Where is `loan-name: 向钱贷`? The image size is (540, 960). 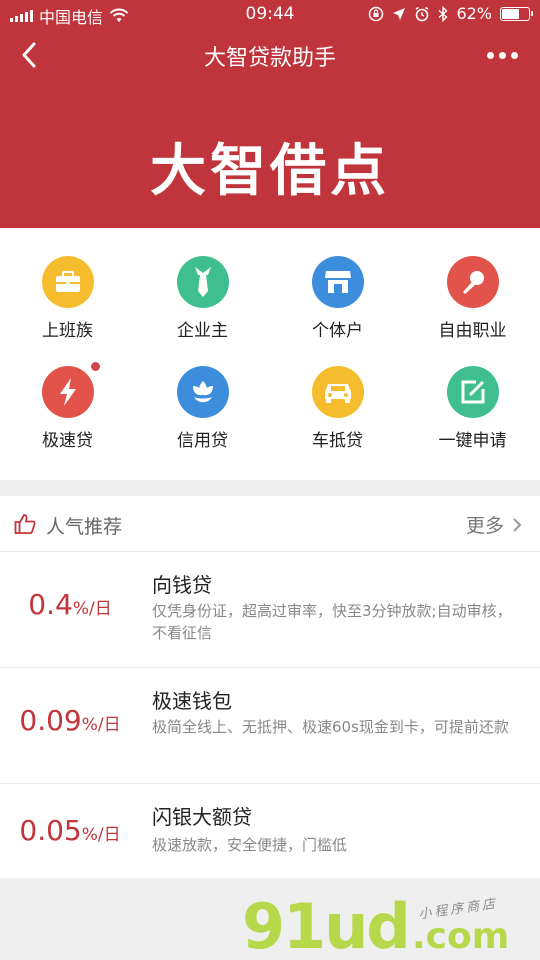 loan-name: 向钱贷 is located at coordinates (182, 585).